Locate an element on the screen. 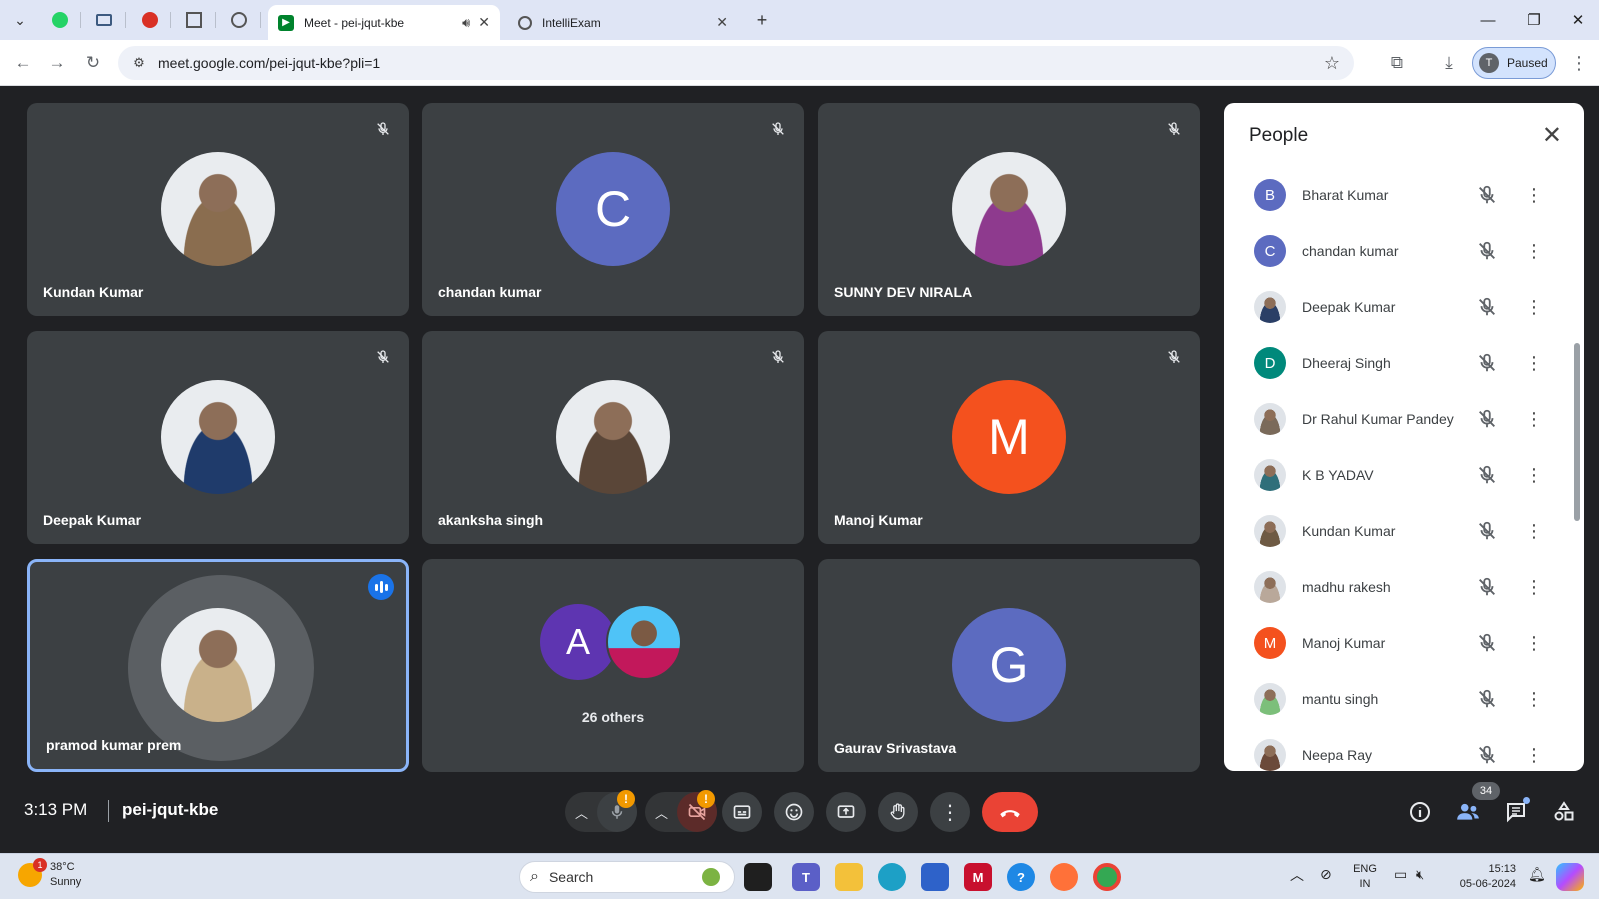 Image resolution: width=1599 pixels, height=899 pixels. participant-list-scrollbar is located at coordinates (1577, 432).